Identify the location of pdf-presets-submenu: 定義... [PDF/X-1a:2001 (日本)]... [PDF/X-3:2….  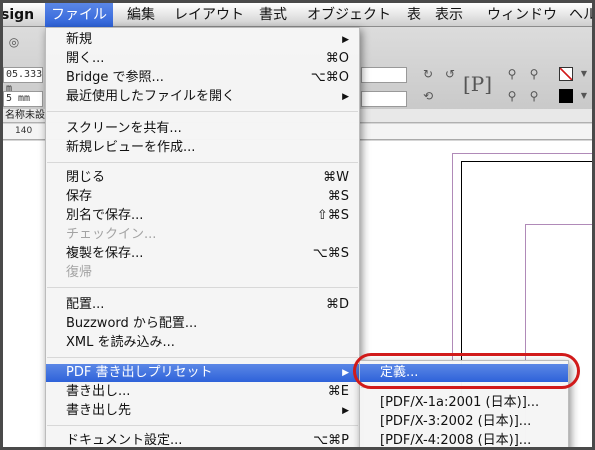
(464, 404).